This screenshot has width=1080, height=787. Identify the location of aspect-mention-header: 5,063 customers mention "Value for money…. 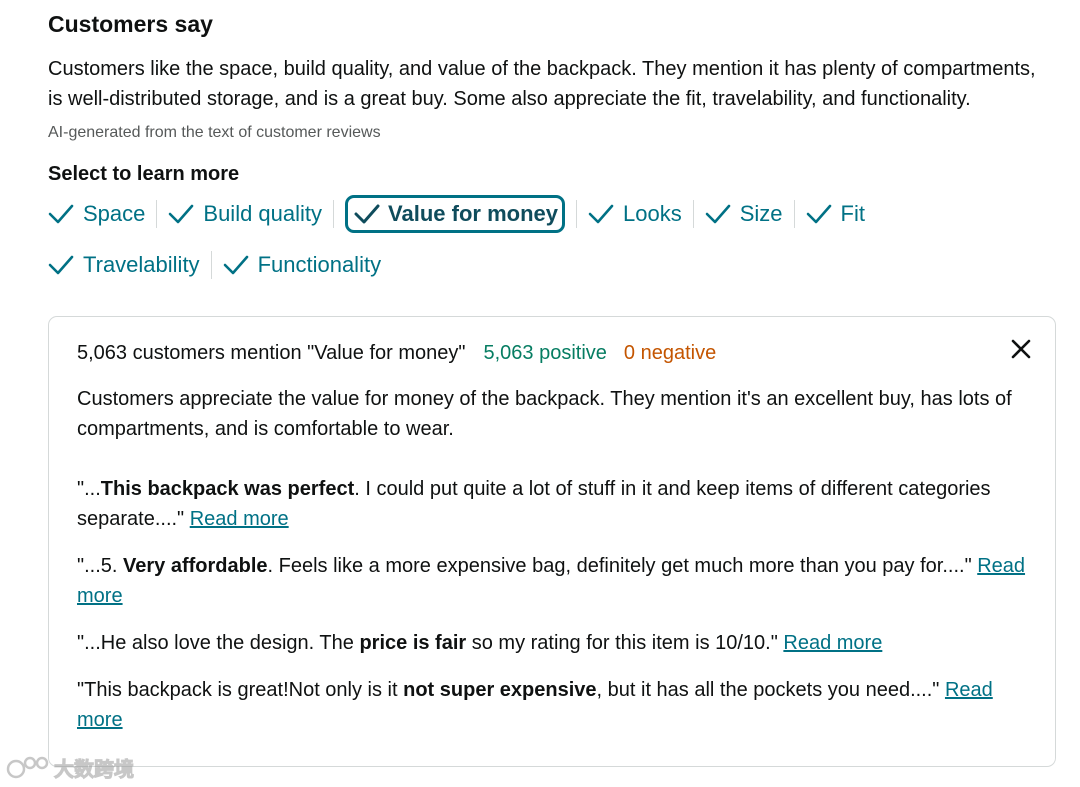
(552, 353).